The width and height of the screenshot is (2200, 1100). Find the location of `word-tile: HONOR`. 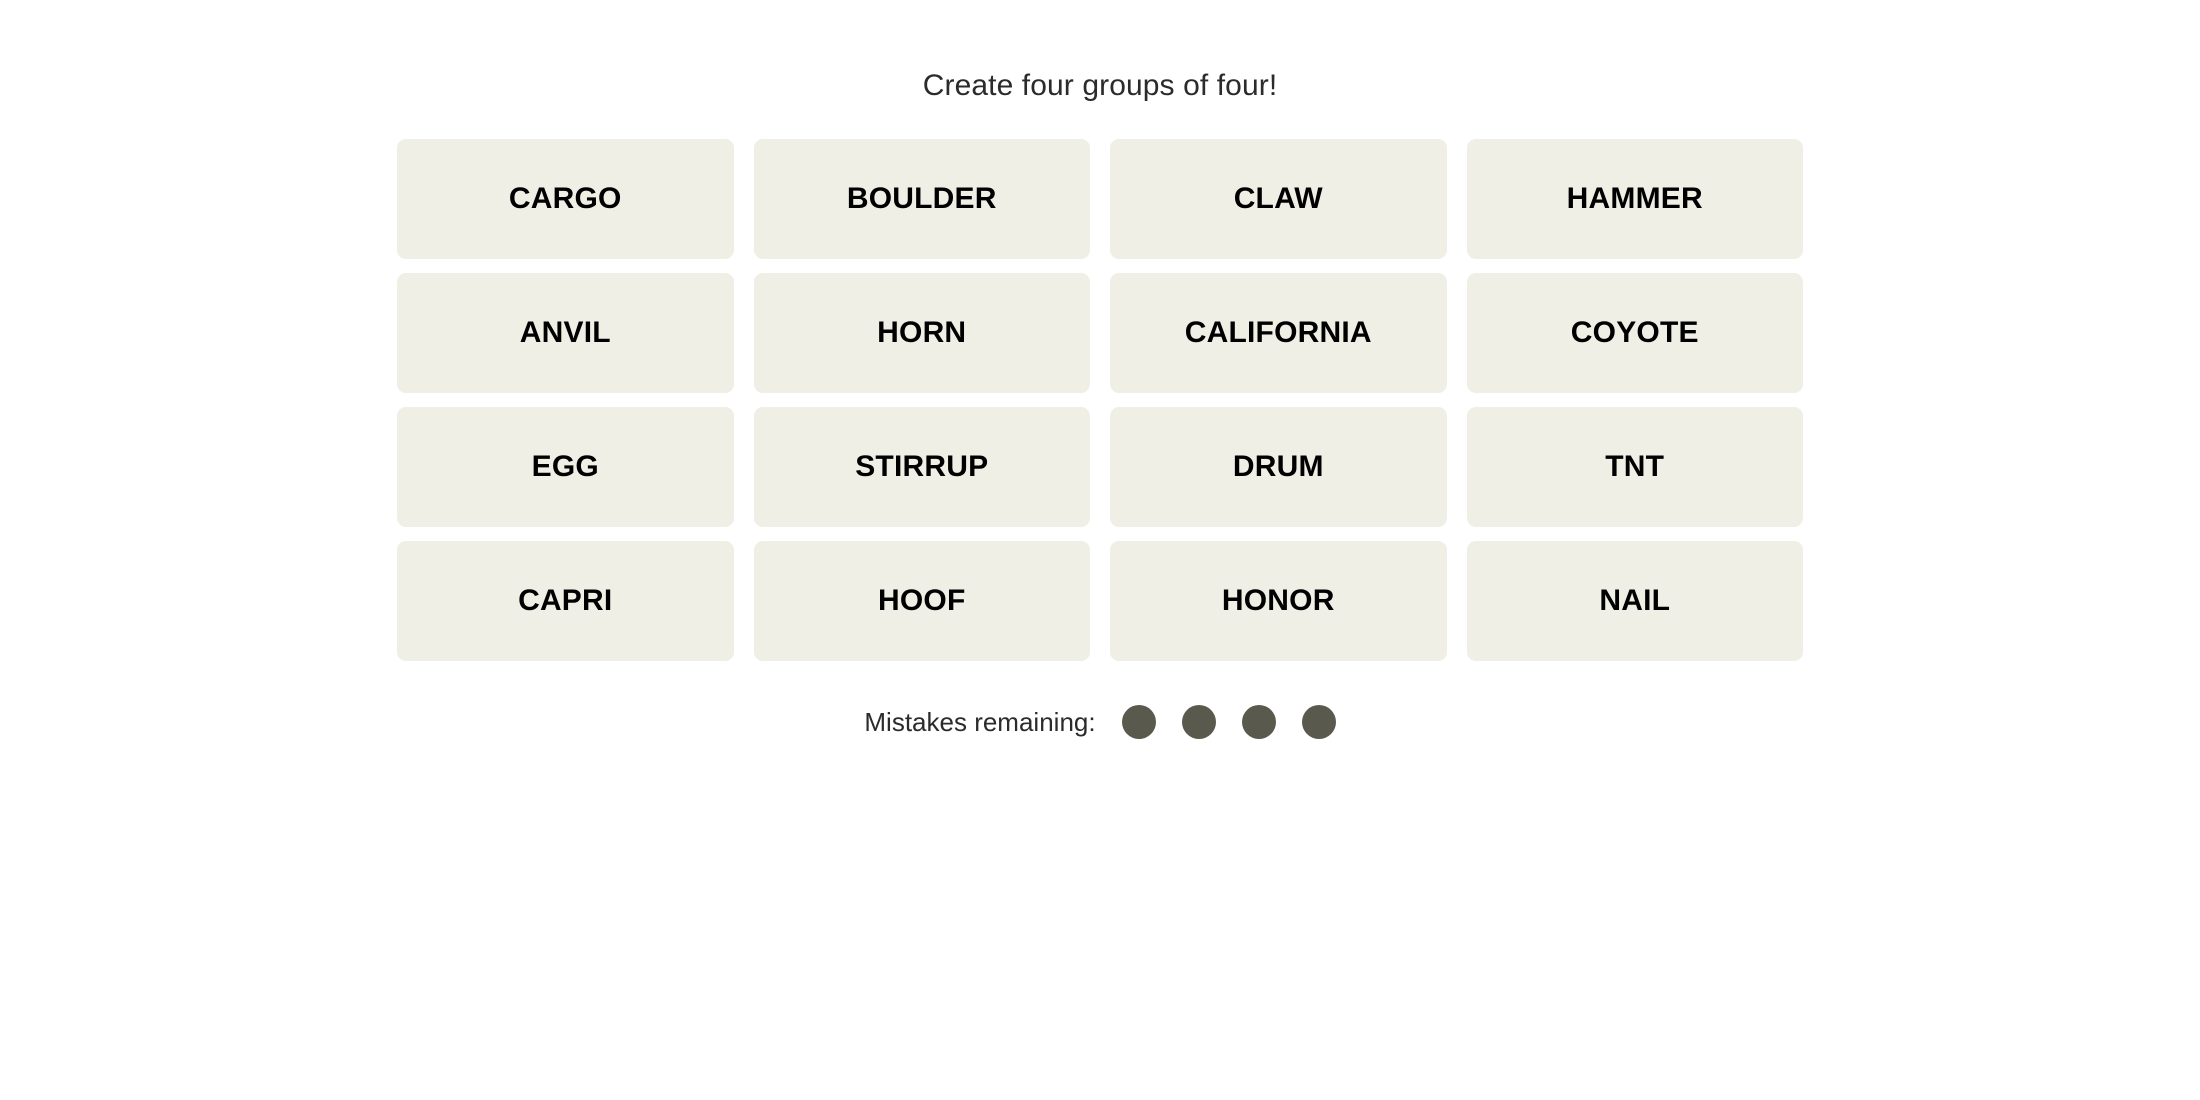

word-tile: HONOR is located at coordinates (1278, 601).